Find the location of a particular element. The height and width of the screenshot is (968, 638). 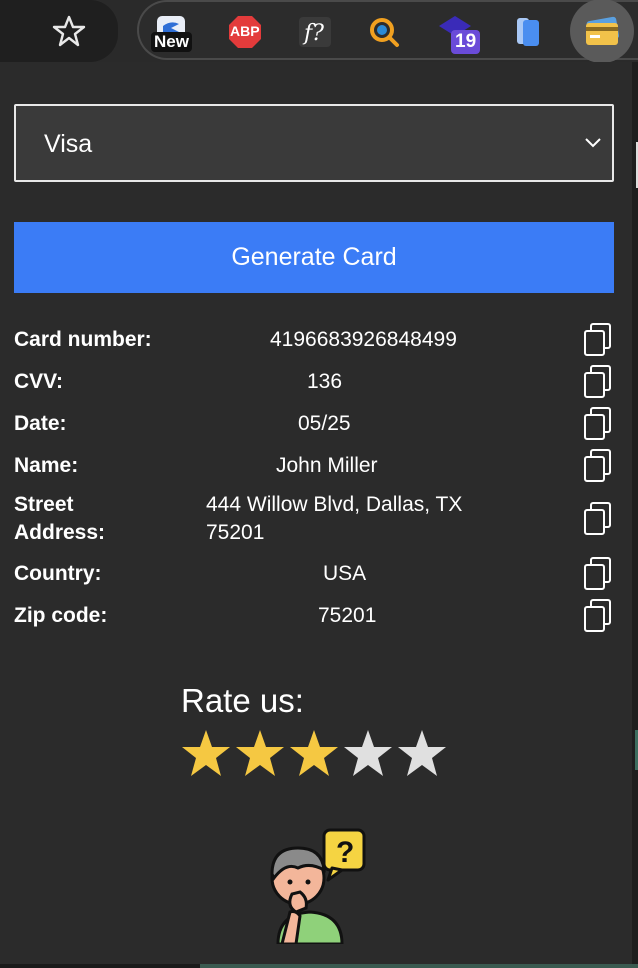

new-extension-icon: New is located at coordinates (171, 32).